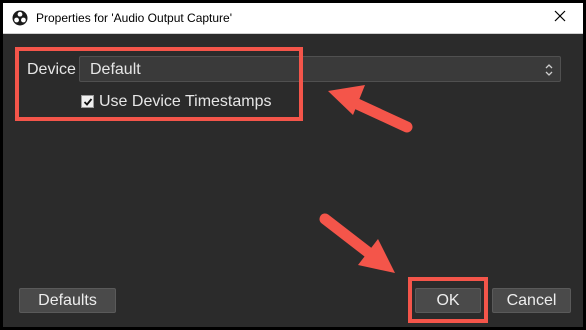 The image size is (586, 330). Describe the element at coordinates (370, 109) in the screenshot. I see `arrow-to-device-icon` at that location.